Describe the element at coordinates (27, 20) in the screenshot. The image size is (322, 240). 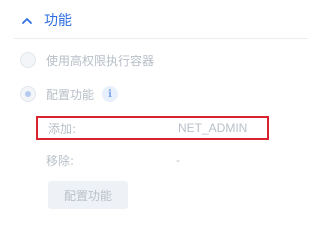
I see `chevron-up-icon` at that location.